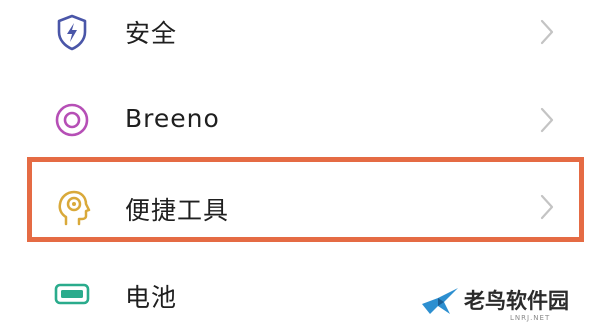  I want to click on battery-icon, so click(72, 294).